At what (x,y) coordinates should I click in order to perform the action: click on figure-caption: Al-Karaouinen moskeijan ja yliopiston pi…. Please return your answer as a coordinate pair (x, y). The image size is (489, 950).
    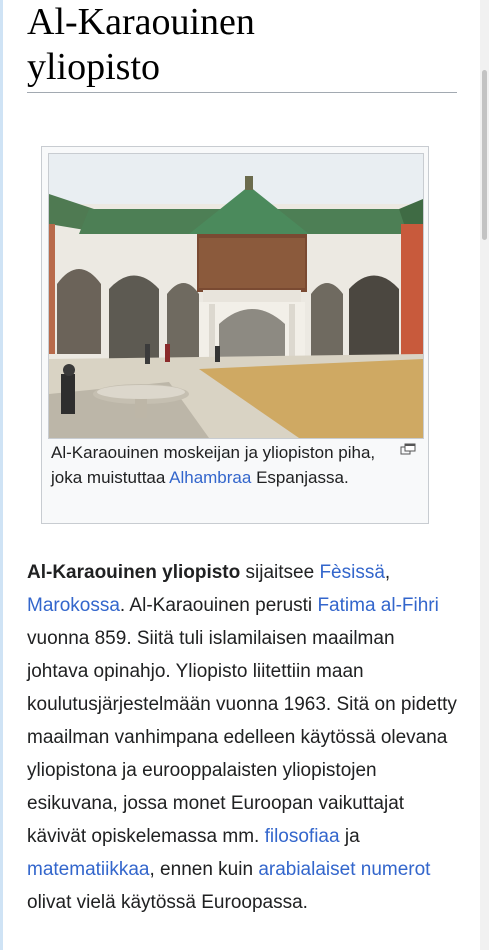
    Looking at the image, I should click on (221, 465).